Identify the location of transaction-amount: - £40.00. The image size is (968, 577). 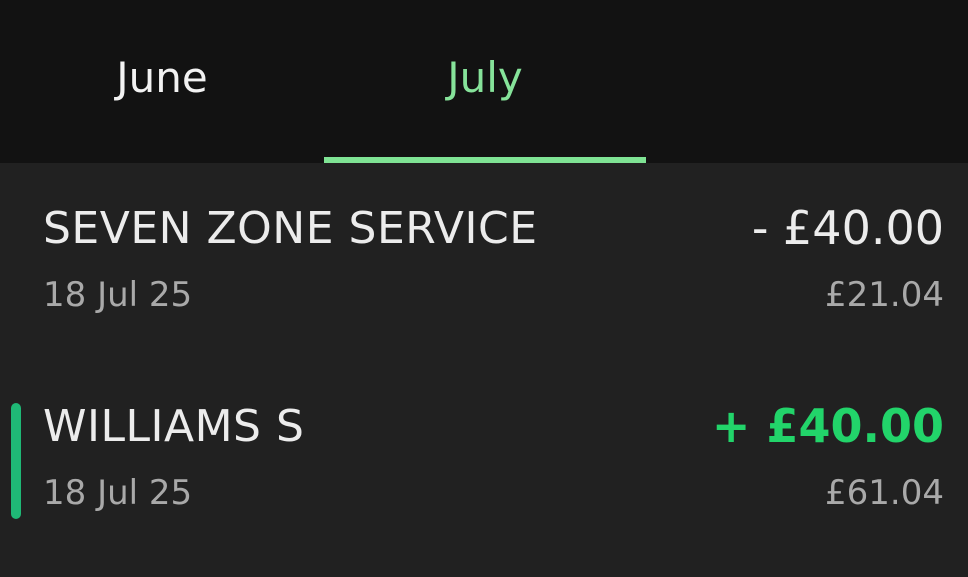
(847, 228).